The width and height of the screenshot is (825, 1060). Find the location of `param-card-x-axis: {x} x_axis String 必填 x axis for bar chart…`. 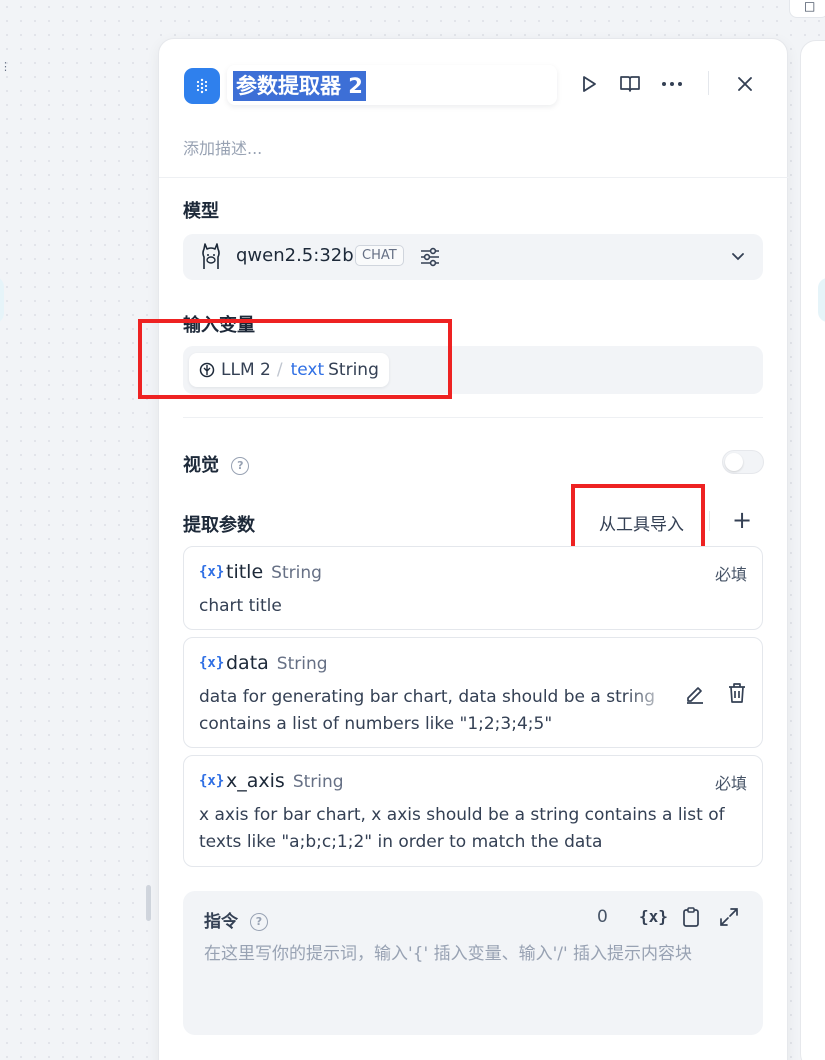

param-card-x-axis: {x} x_axis String 必填 x axis for bar chart… is located at coordinates (473, 811).